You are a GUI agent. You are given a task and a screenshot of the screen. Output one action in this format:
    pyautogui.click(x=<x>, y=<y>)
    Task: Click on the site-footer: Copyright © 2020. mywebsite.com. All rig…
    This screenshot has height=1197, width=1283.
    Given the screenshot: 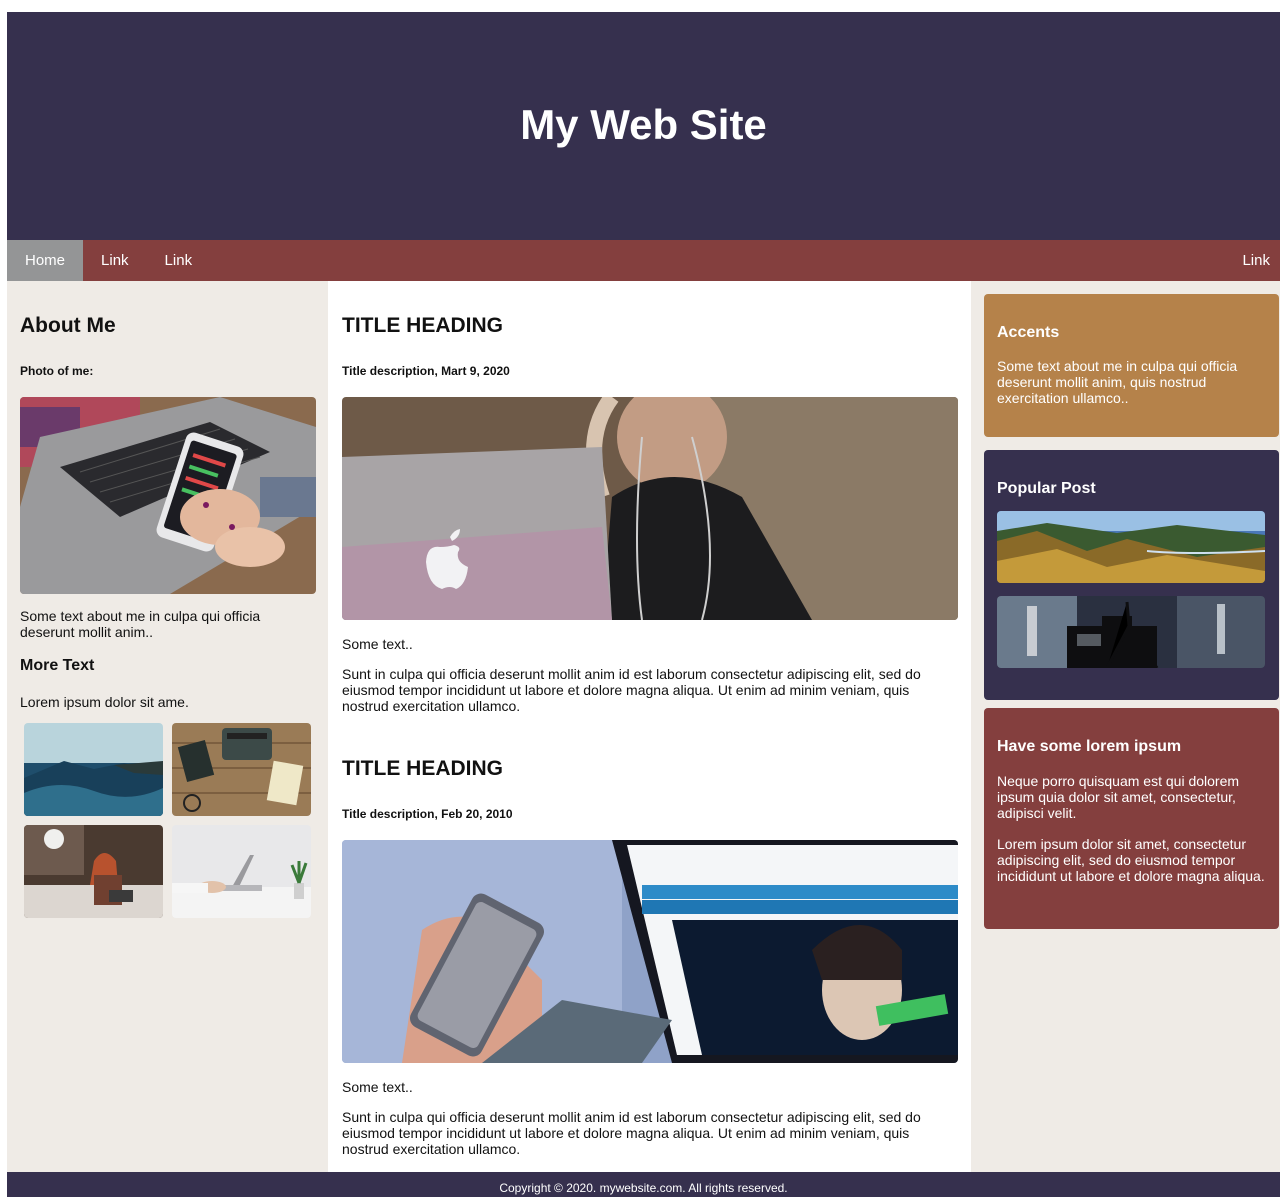 What is the action you would take?
    pyautogui.click(x=643, y=1184)
    